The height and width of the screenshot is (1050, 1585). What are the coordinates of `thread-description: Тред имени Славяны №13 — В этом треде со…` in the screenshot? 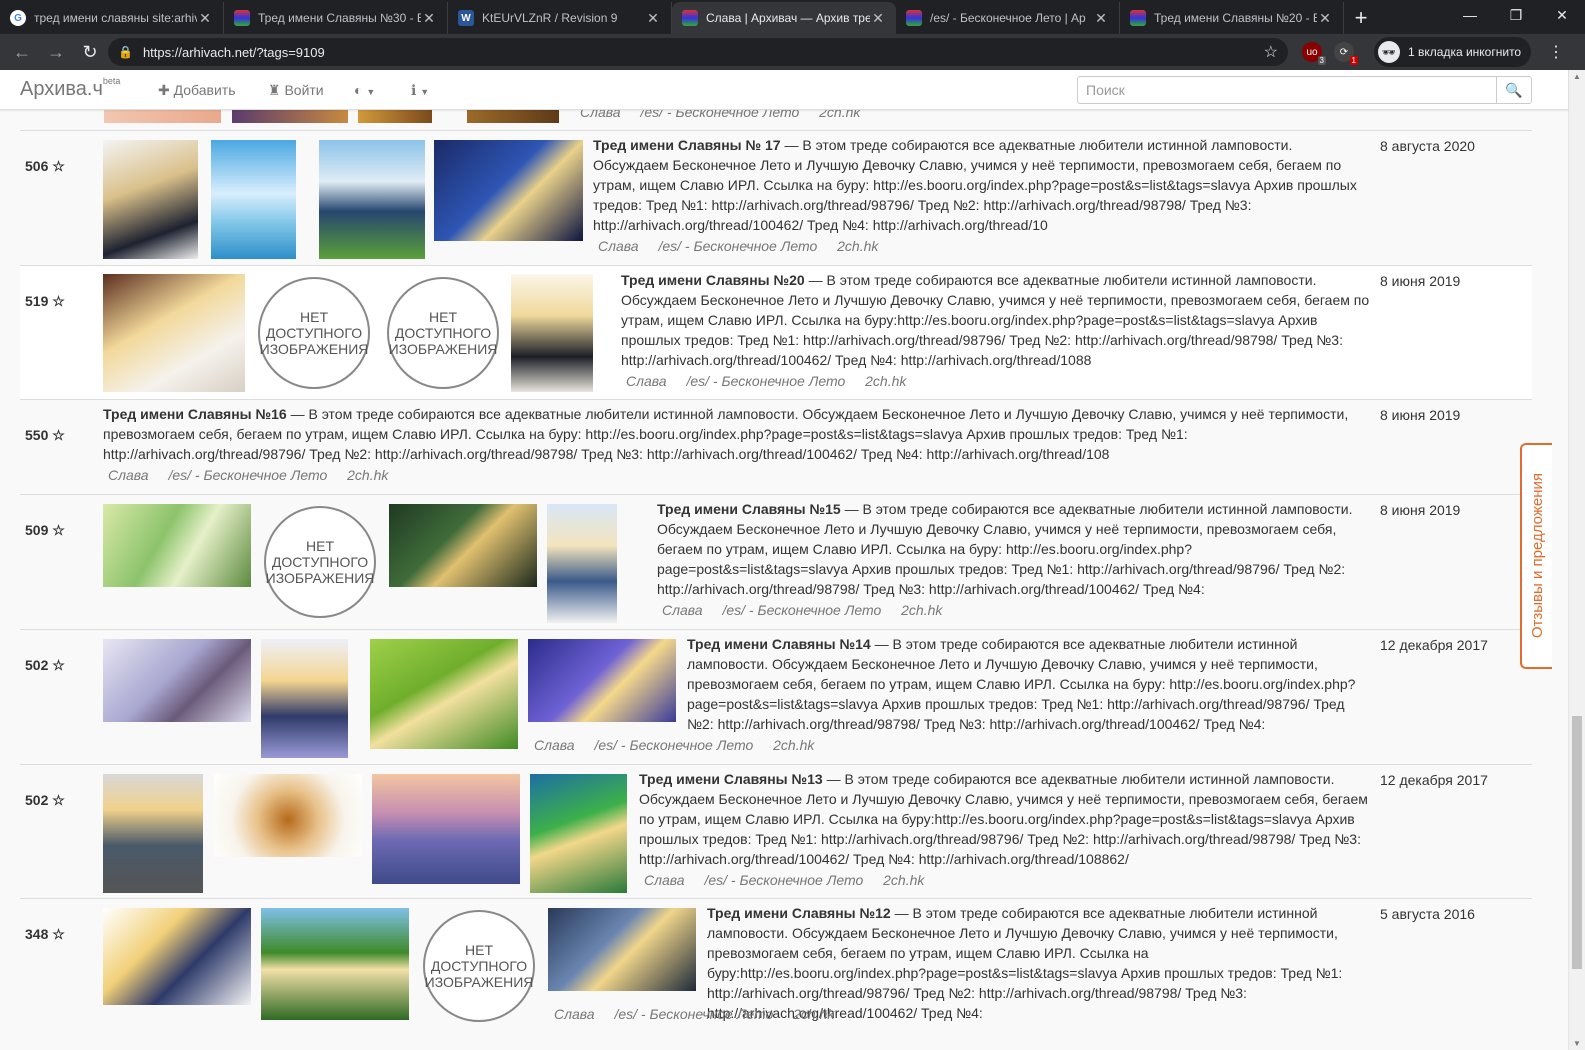 It's located at (1004, 819).